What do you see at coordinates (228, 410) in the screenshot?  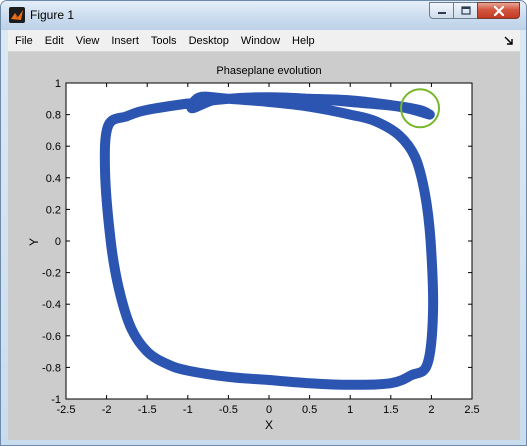 I see `x-tick-label: -0.5` at bounding box center [228, 410].